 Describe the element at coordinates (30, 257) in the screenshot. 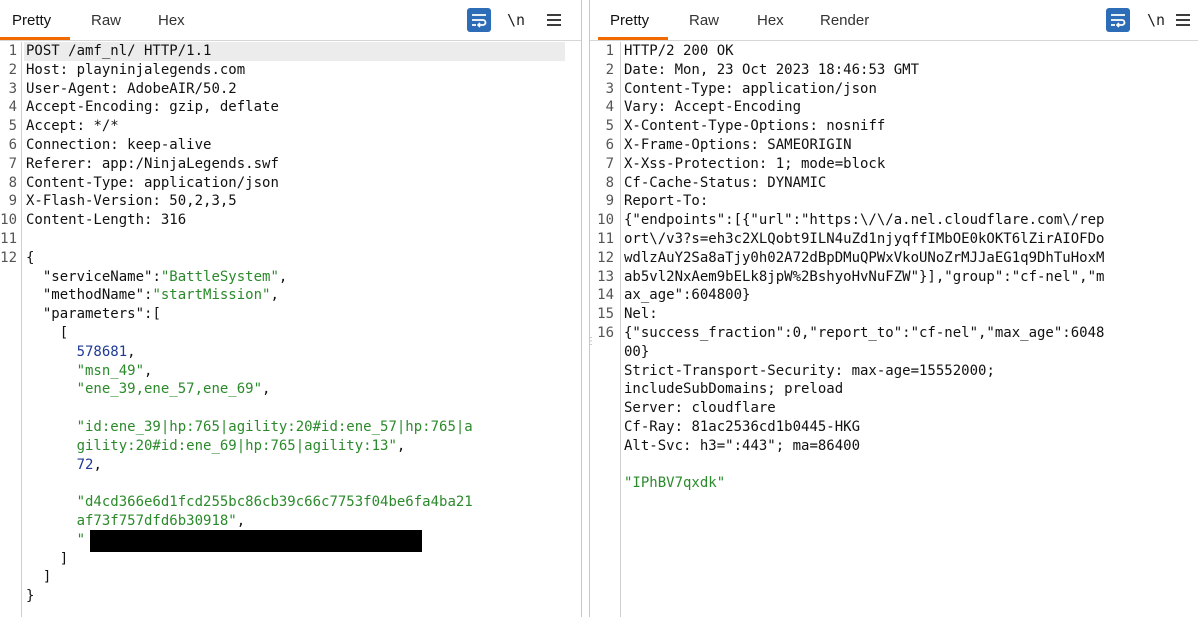

I see `json-open-brace: {` at that location.